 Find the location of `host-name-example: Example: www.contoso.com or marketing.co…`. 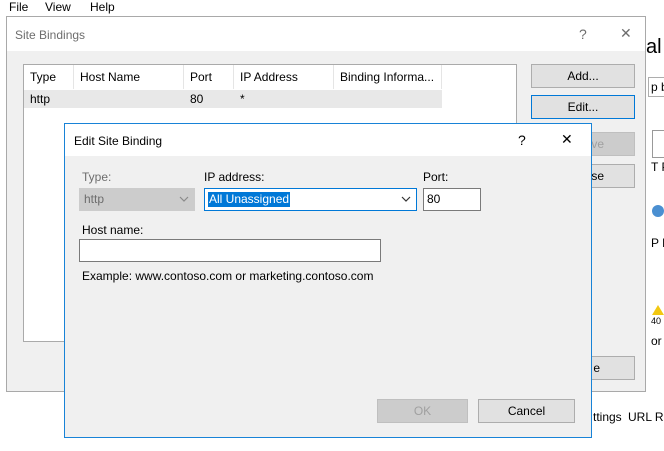

host-name-example: Example: www.contoso.com or marketing.co… is located at coordinates (228, 276).